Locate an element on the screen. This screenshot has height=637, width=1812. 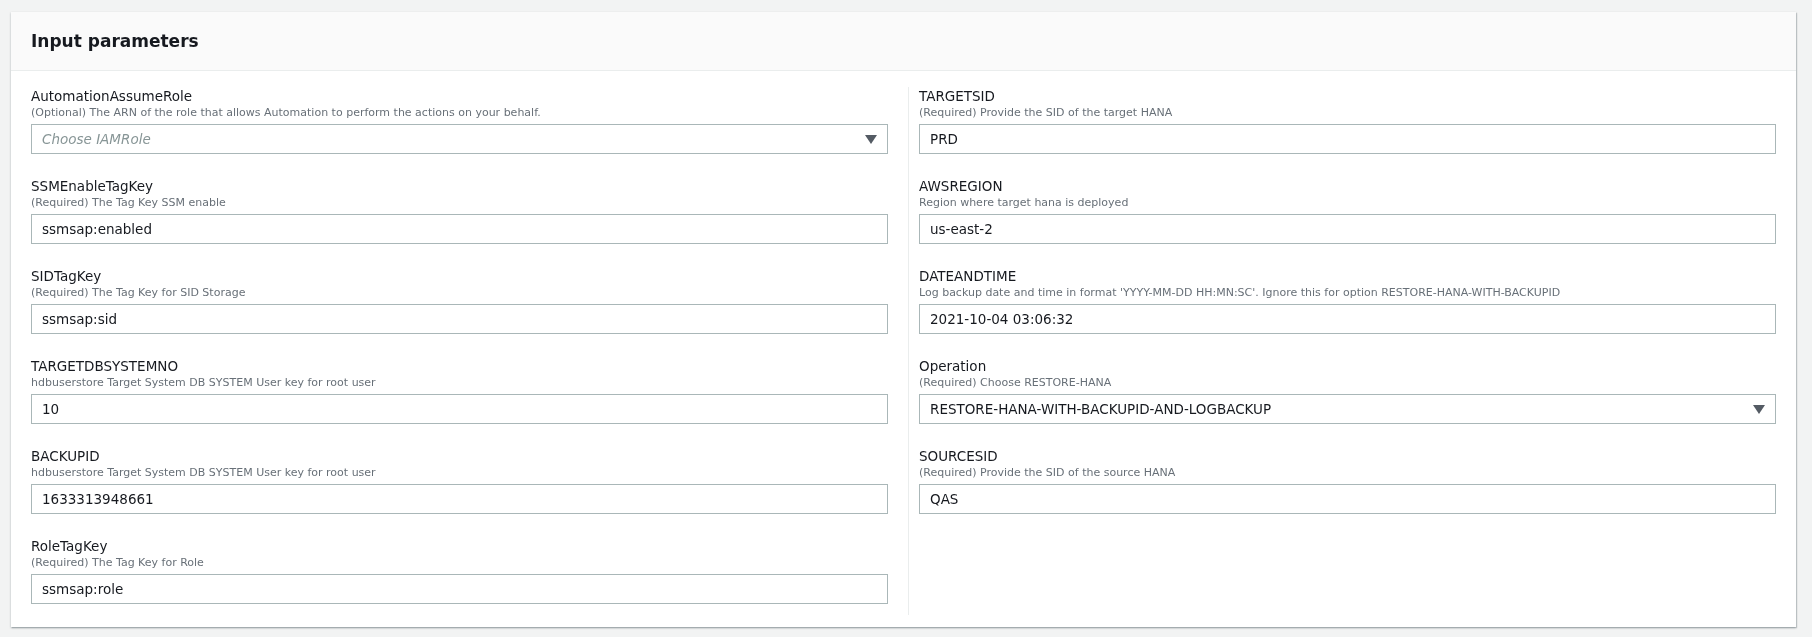
field-description: (Required) Provide the SID of the source HANA is located at coordinates (1048, 473).